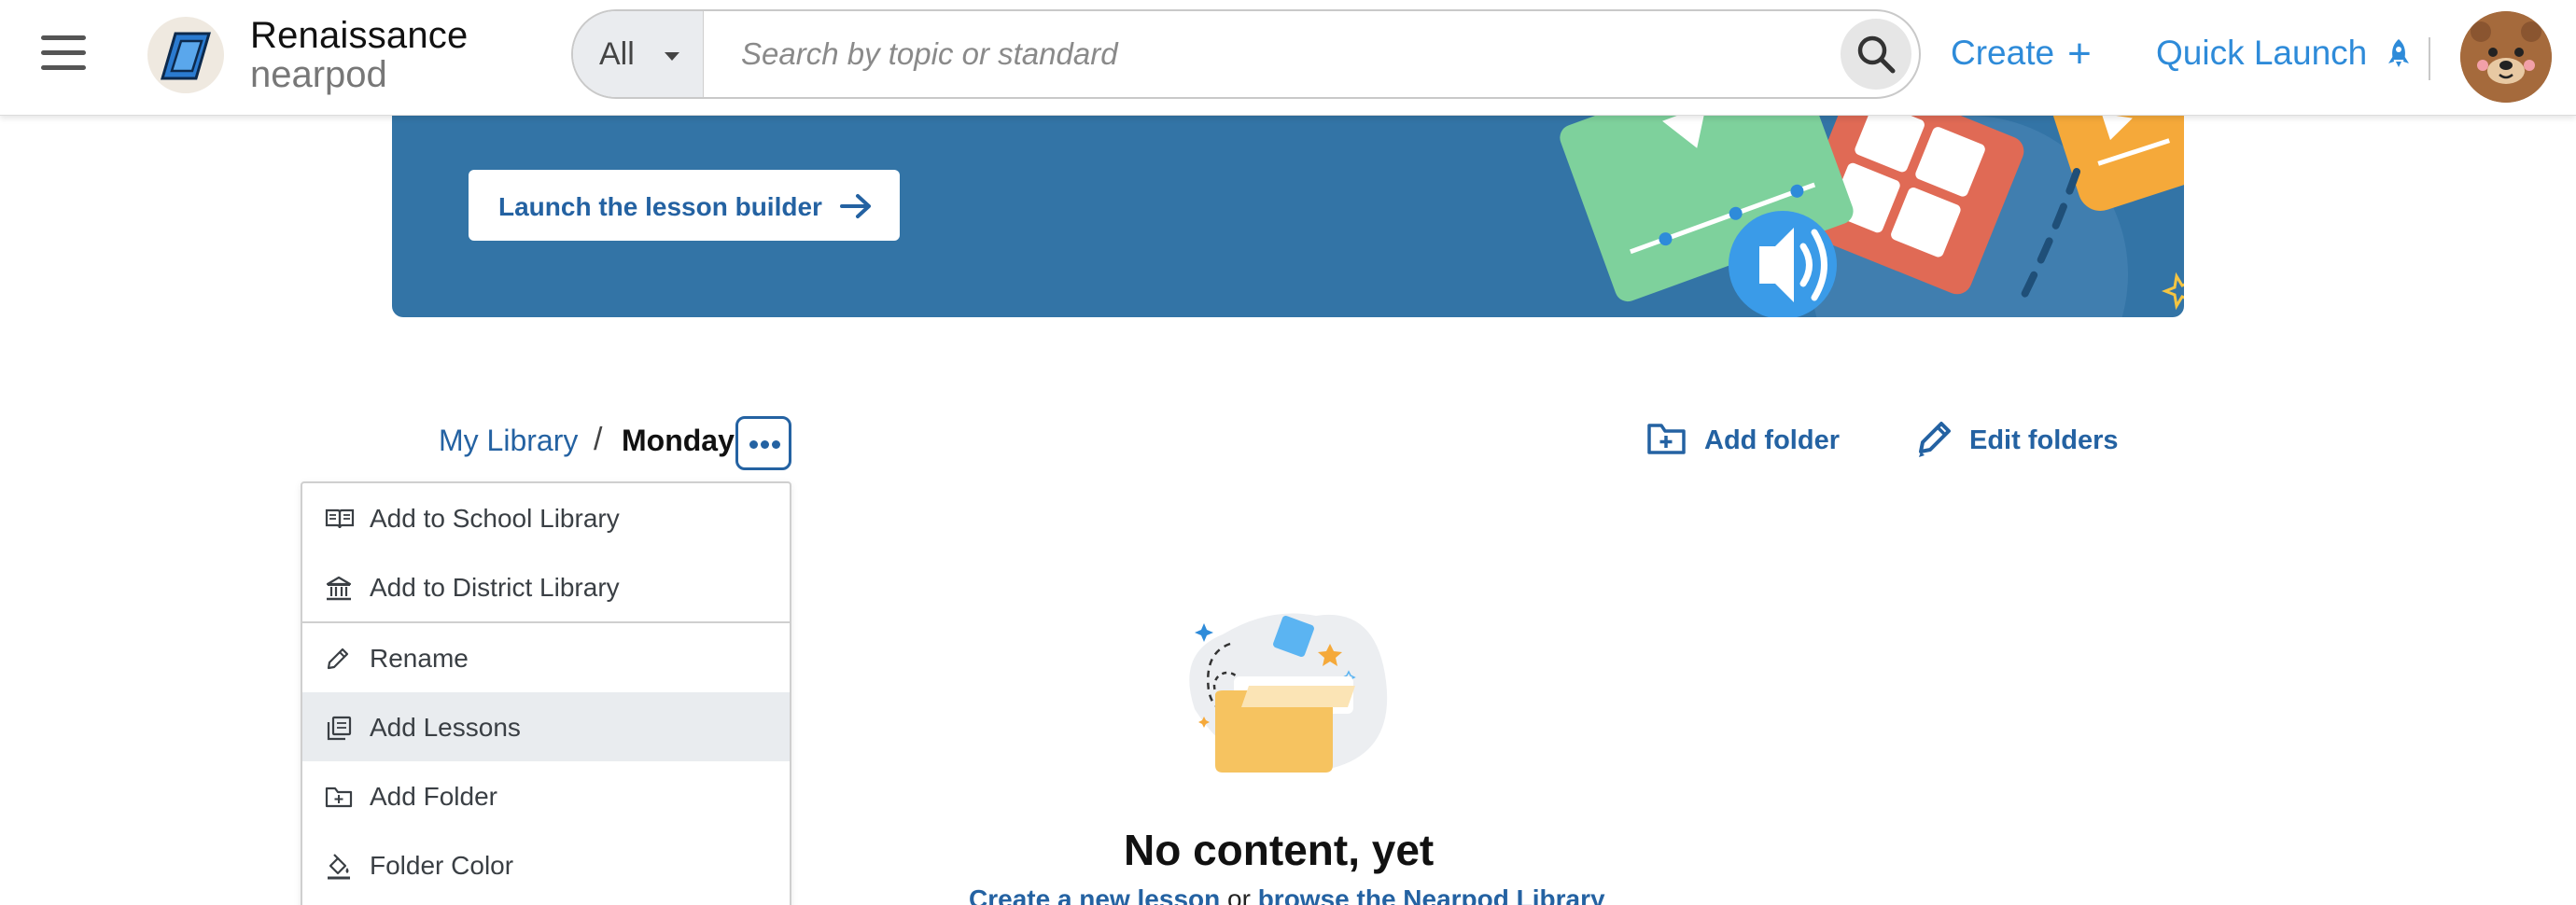  Describe the element at coordinates (546, 795) in the screenshot. I see `menu-item-add-folder: Add Folder` at that location.